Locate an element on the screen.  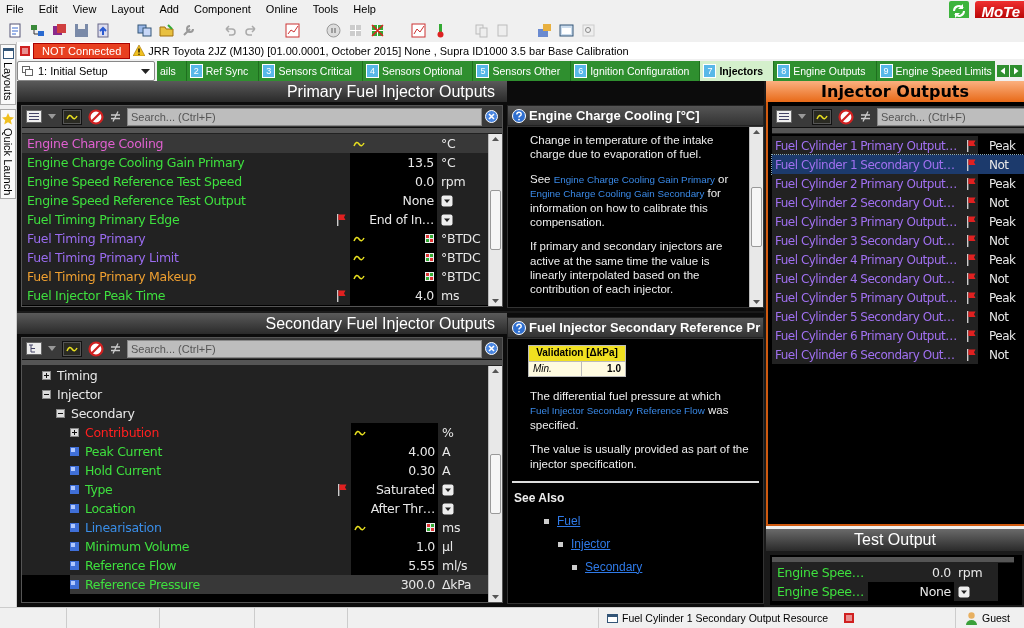
dock-tab: Quick Launch is located at coordinates (8, 153).